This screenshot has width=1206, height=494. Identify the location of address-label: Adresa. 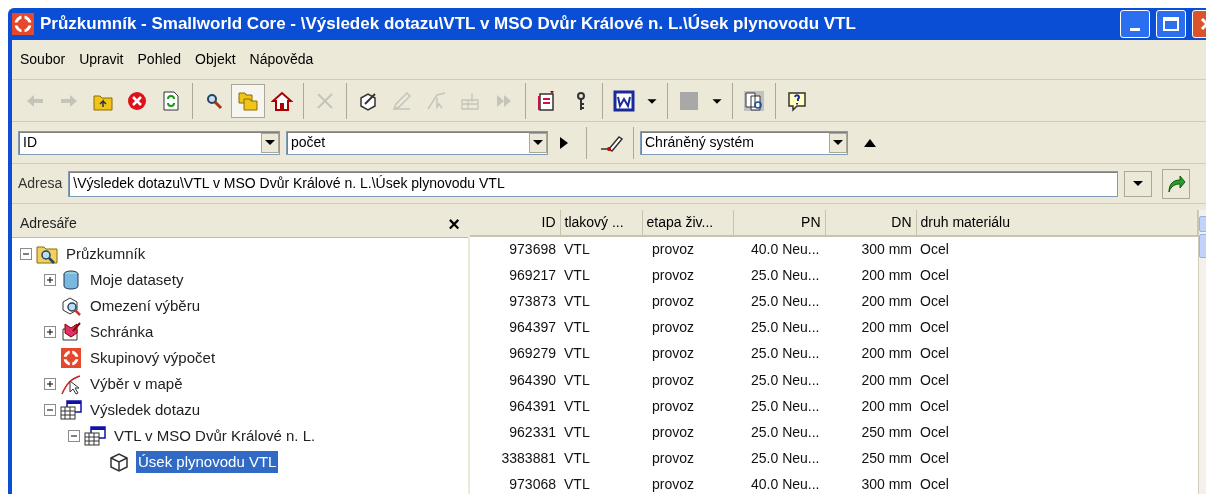
(40, 183).